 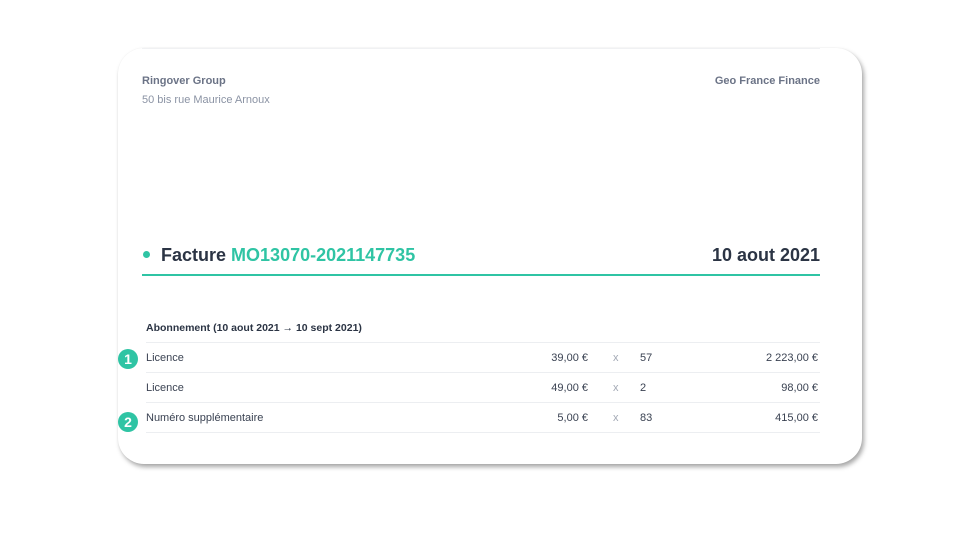 What do you see at coordinates (194, 255) in the screenshot?
I see `invoice-label: Facture` at bounding box center [194, 255].